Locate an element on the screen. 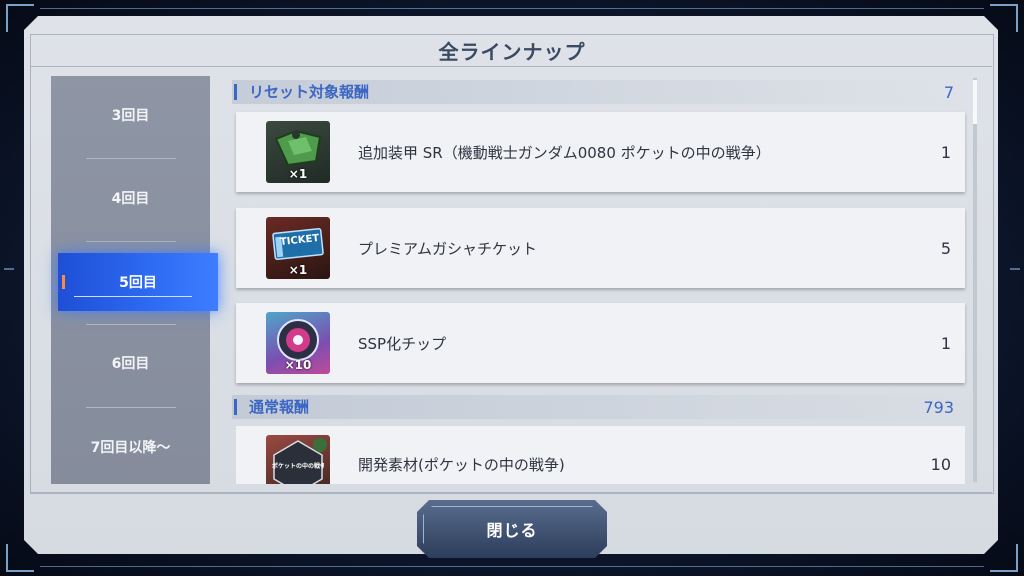 This screenshot has width=1024, height=576. section-count: 7 is located at coordinates (948, 92).